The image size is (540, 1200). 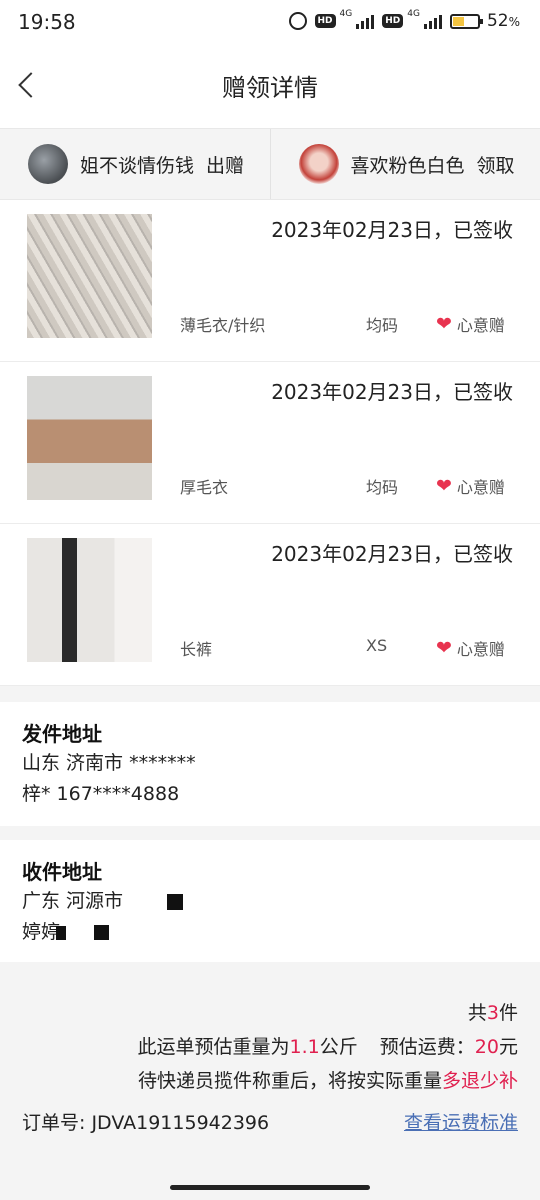 I want to click on giver-info: 姐不谈情伤钱 出赠, so click(x=135, y=164).